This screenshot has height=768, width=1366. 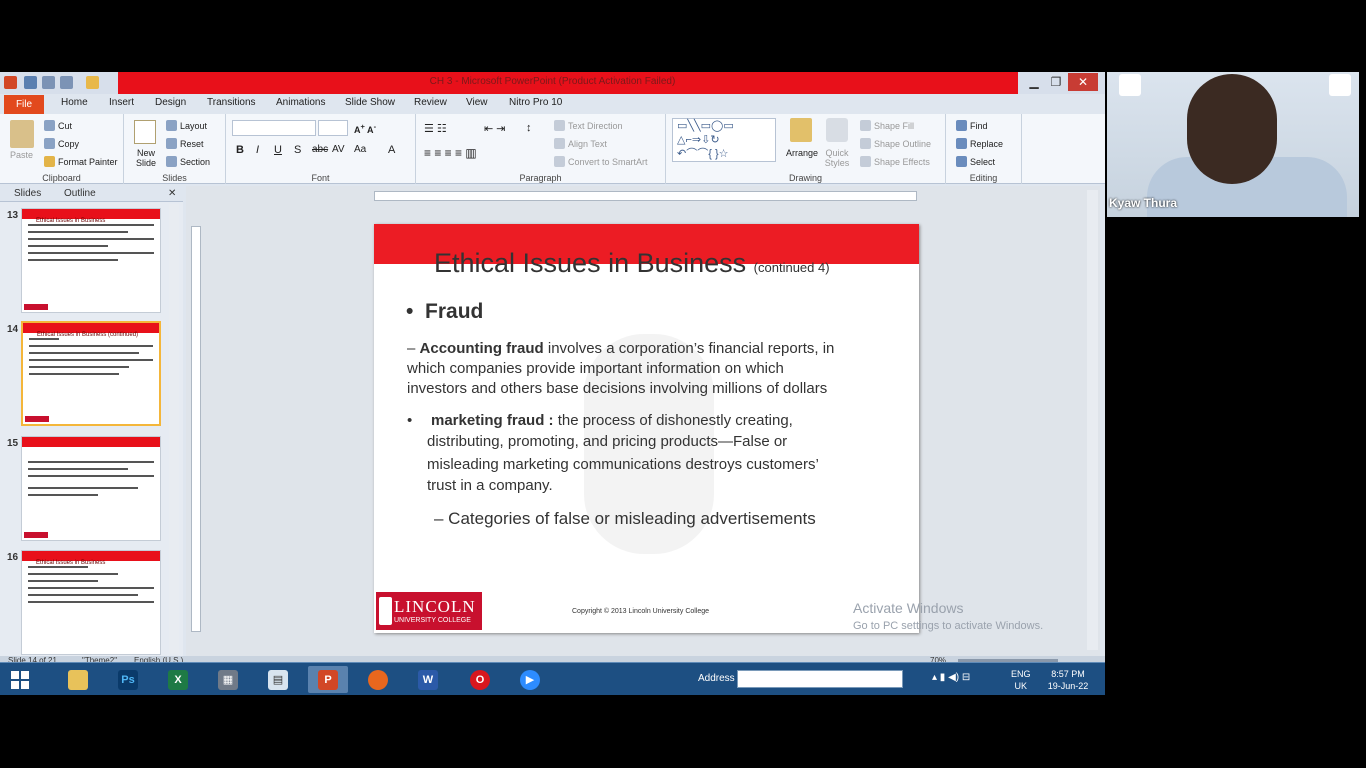 What do you see at coordinates (673, 420) in the screenshot?
I see `p2-text: the process of dishonestly creating,` at bounding box center [673, 420].